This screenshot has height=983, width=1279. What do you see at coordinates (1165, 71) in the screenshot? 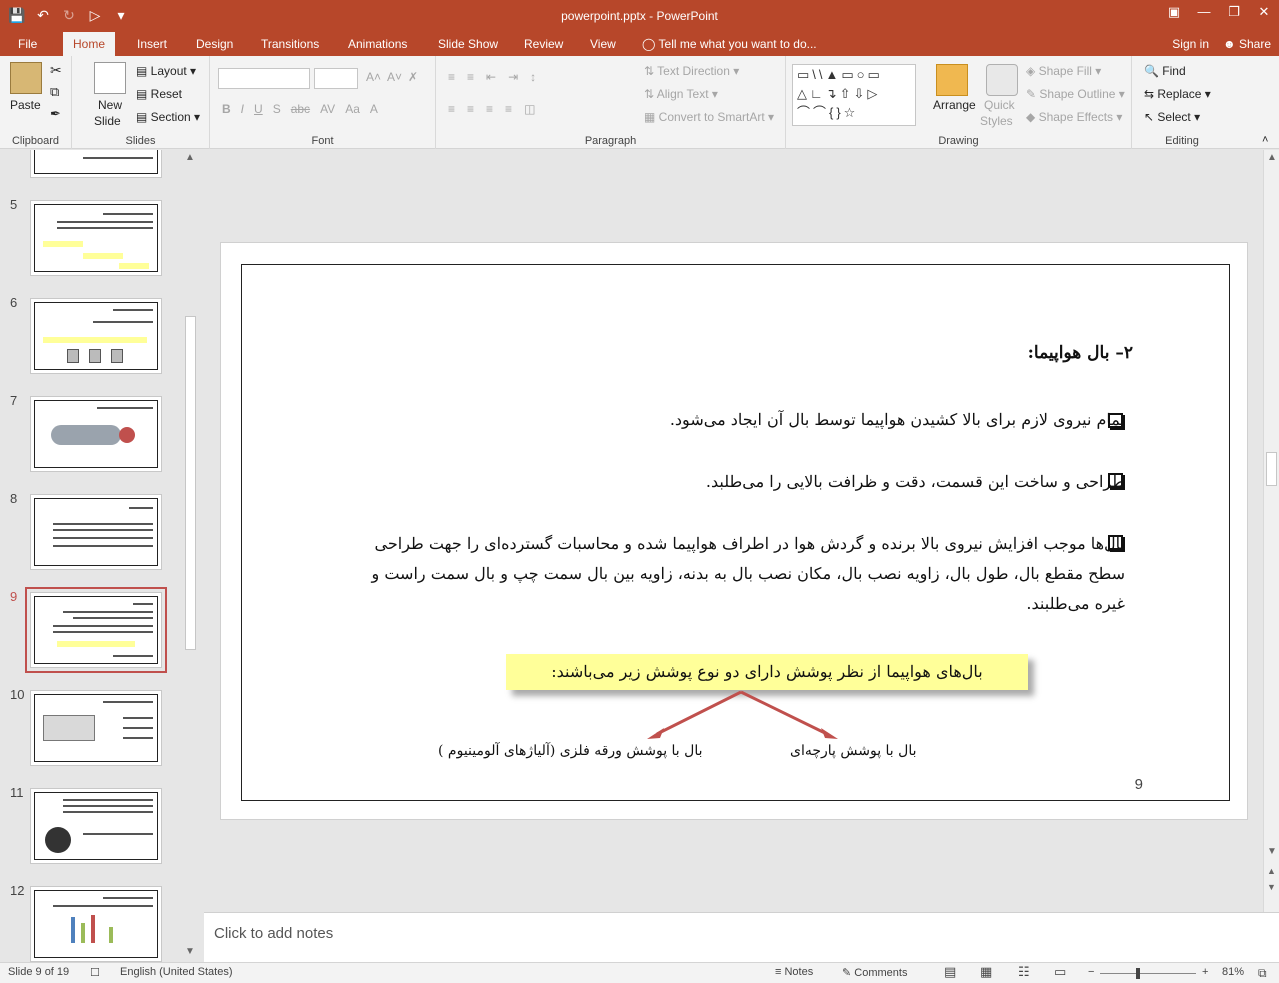
I see `find-button: 🔍 Find` at bounding box center [1165, 71].